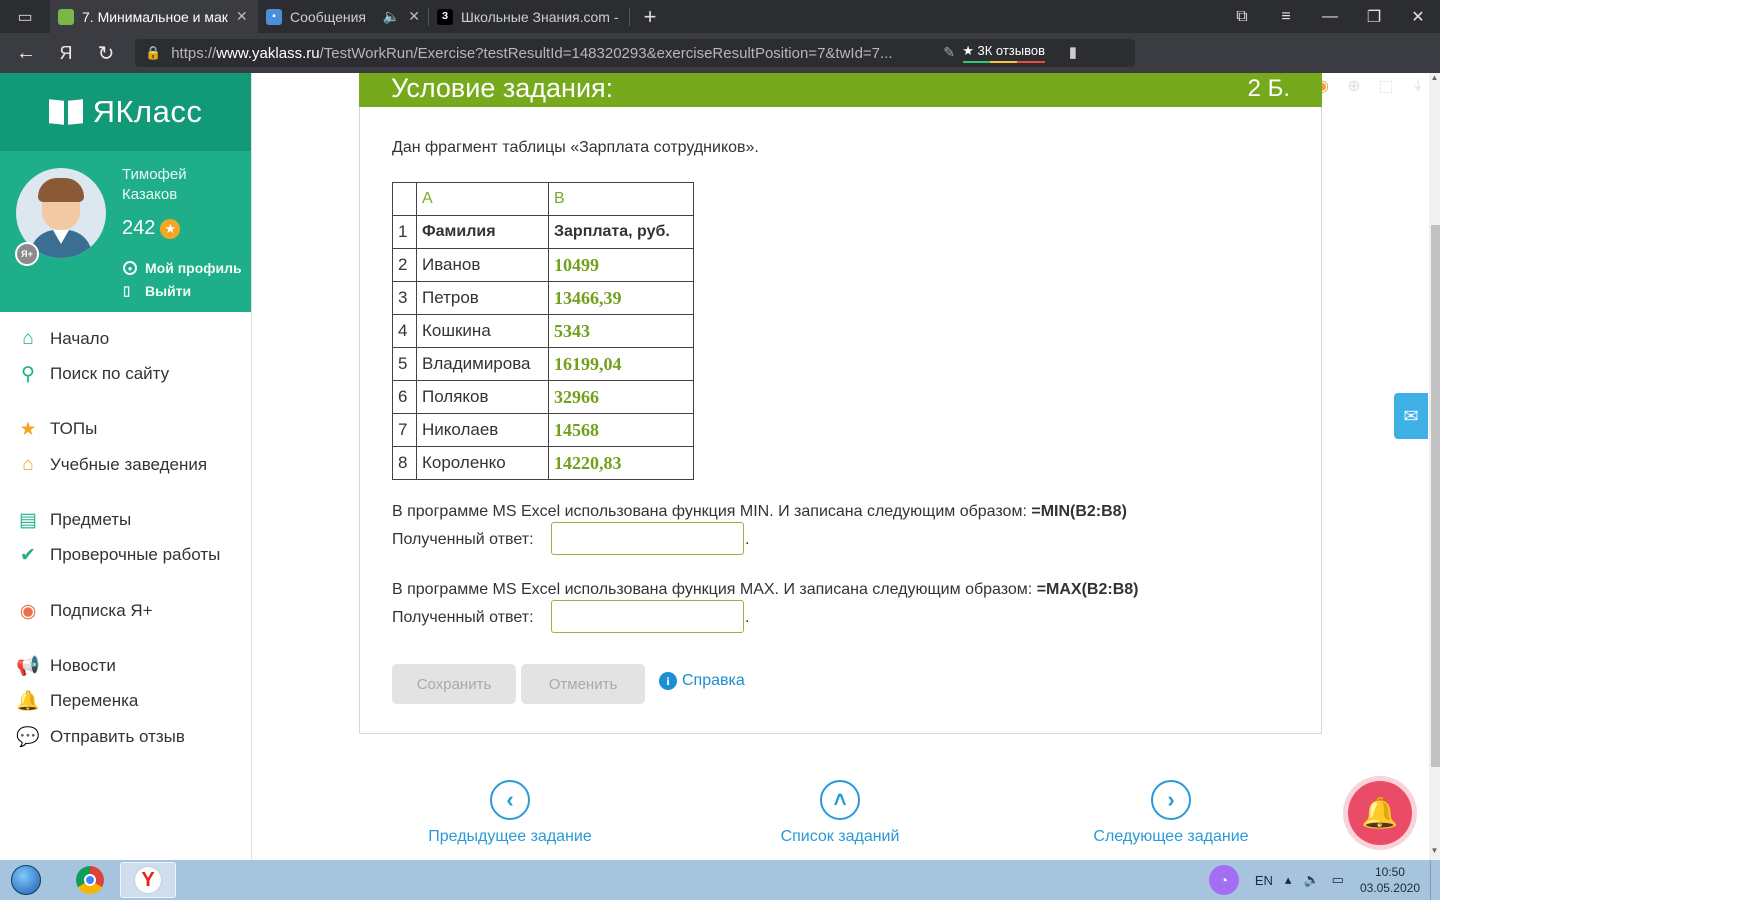  I want to click on prev-task-link: ‹ Предыдущее задание, so click(510, 813).